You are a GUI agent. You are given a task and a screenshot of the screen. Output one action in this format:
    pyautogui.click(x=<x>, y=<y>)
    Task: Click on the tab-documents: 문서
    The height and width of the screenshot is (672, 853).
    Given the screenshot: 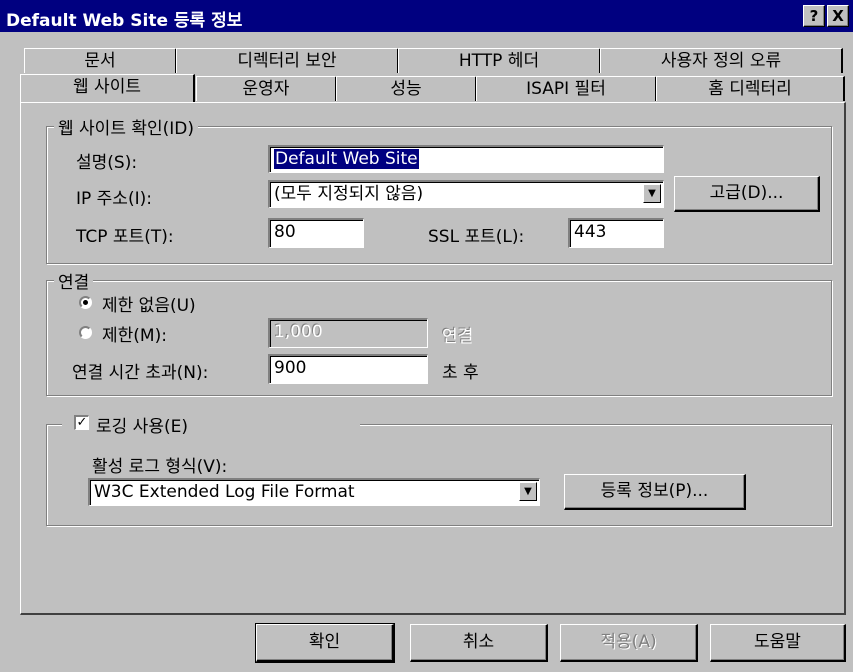 What is the action you would take?
    pyautogui.click(x=100, y=60)
    